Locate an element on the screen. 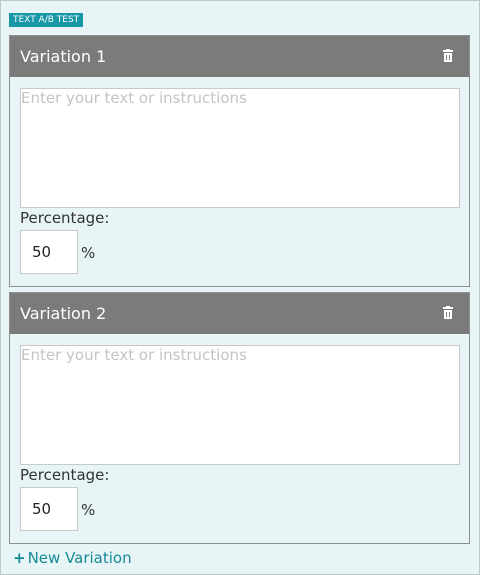 The height and width of the screenshot is (575, 480). new-variation-label: New Variation is located at coordinates (79, 558).